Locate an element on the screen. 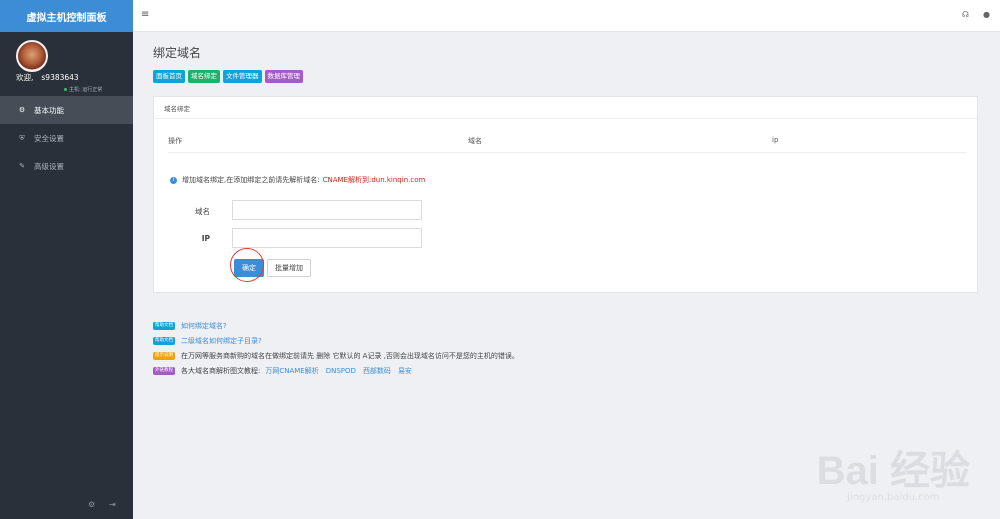 Image resolution: width=1000 pixels, height=519 pixels. settings-gear-icon: ⚙ is located at coordinates (91, 504).